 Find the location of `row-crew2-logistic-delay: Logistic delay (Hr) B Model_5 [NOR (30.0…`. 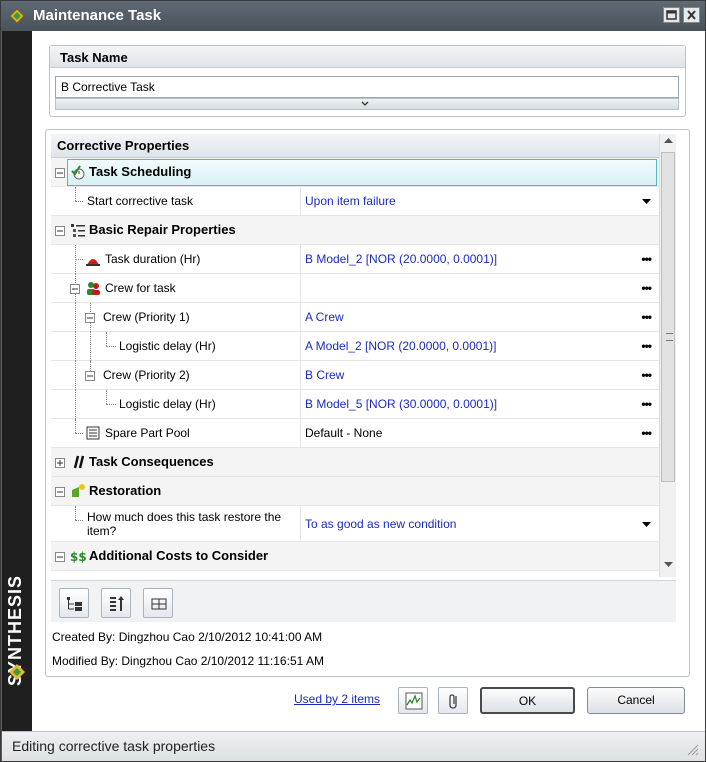

row-crew2-logistic-delay: Logistic delay (Hr) B Model_5 [NOR (30.0… is located at coordinates (355, 404).